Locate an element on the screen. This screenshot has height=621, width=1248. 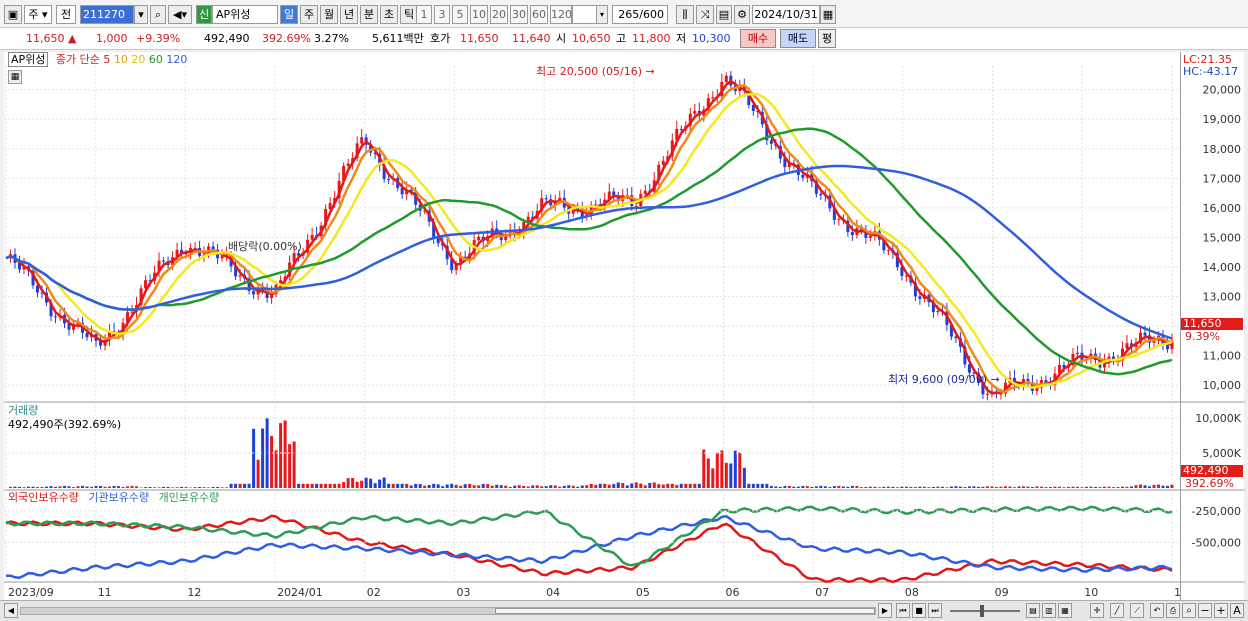
sell-button: 매도 is located at coordinates (798, 38).